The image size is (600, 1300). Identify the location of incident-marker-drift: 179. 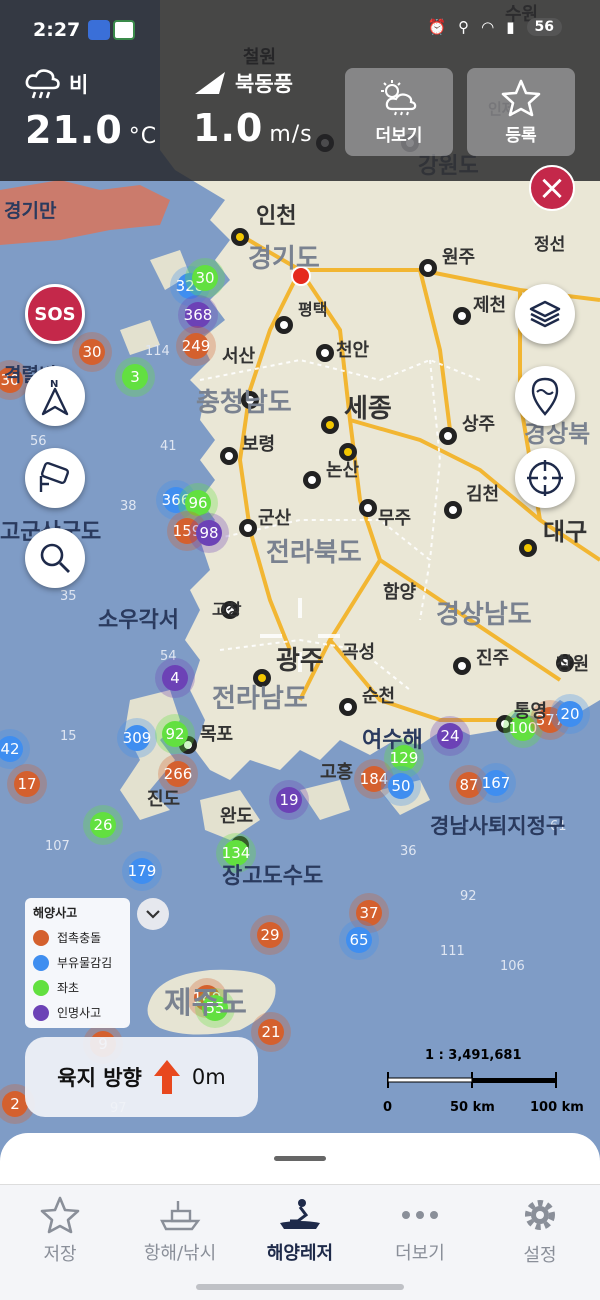
(142, 871).